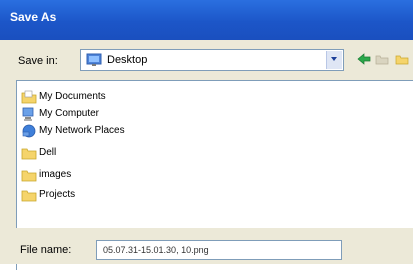 This screenshot has width=413, height=270. I want to click on desktop-icon, so click(94, 62).